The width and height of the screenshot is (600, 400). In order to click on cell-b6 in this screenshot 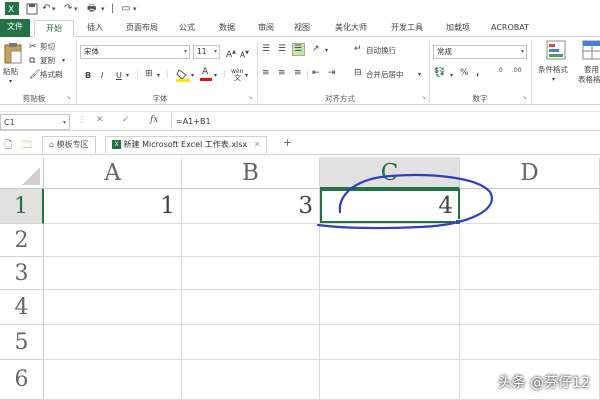, I will do `click(251, 380)`.